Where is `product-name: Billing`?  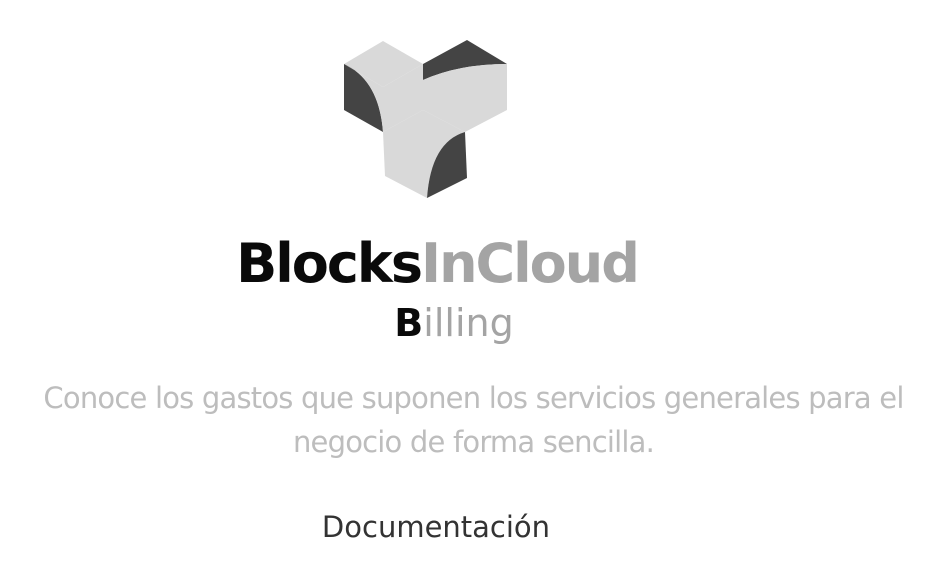
product-name: Billing is located at coordinates (454, 323).